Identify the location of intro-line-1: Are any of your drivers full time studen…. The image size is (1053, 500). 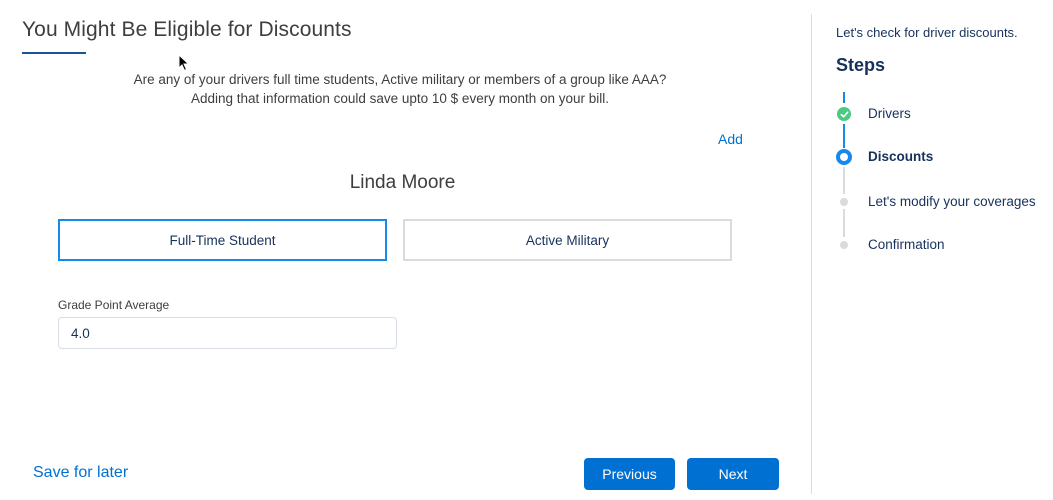
(400, 79).